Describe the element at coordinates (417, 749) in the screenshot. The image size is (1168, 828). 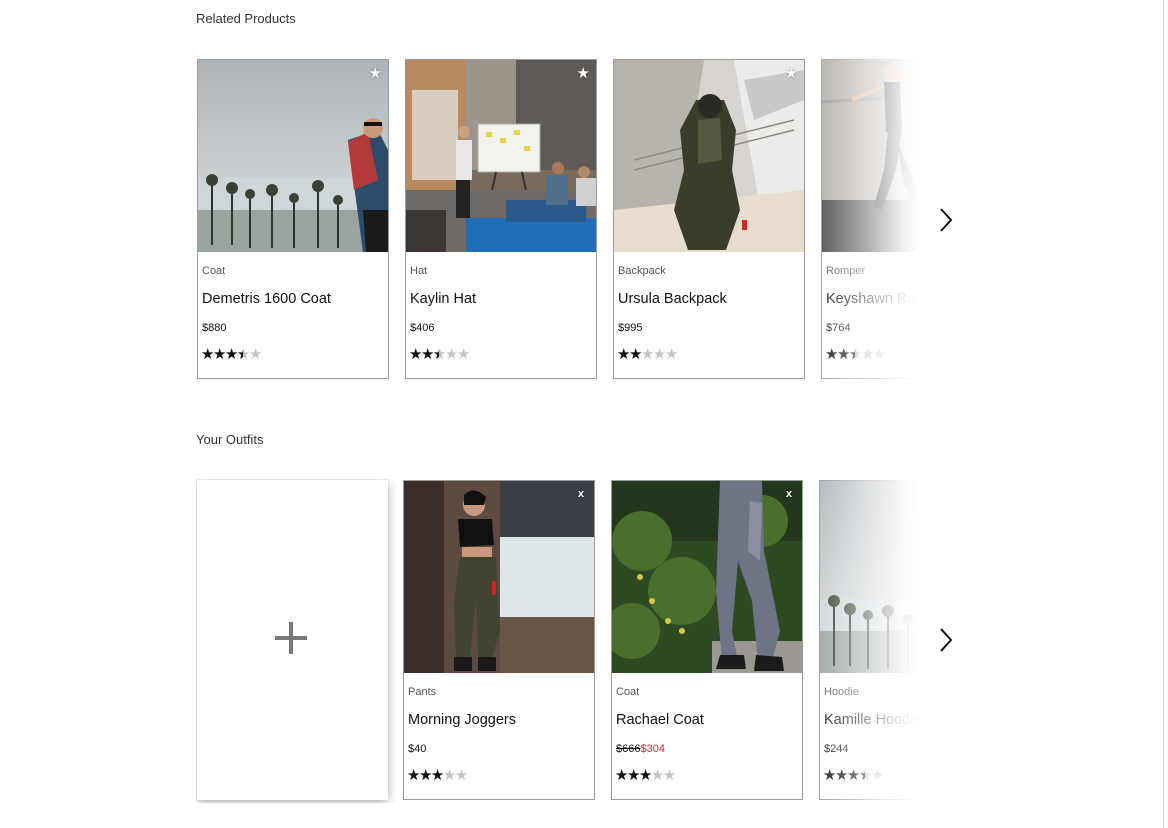
I see `product-price: $40` at that location.